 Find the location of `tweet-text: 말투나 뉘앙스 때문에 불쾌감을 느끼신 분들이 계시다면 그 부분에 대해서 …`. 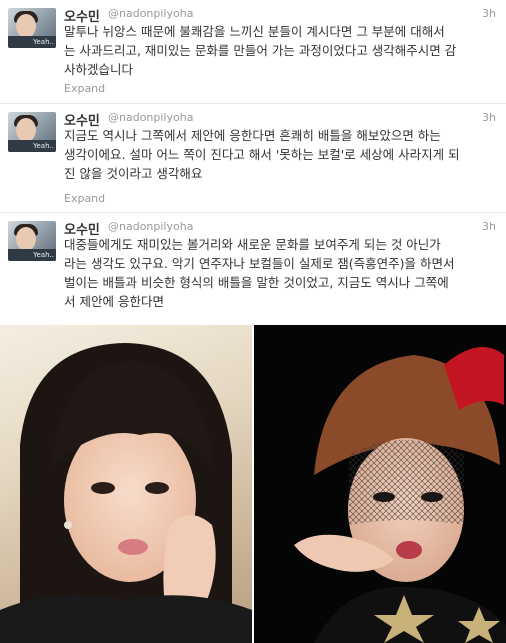

tweet-text: 말투나 뉘앙스 때문에 불쾌감을 느끼신 분들이 계시다면 그 부분에 대해서 … is located at coordinates (260, 50).